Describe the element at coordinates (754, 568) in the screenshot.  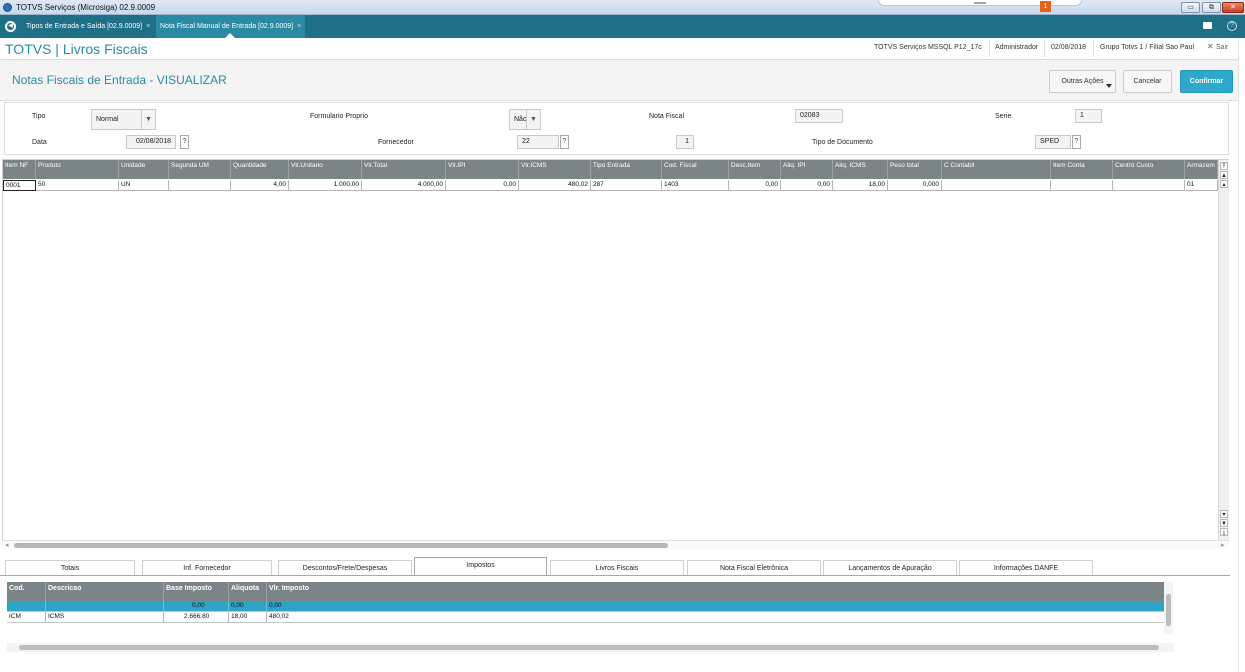
I see `tab-nota-fiscal-eletronica: Nota Fiscal Eletrônica` at that location.